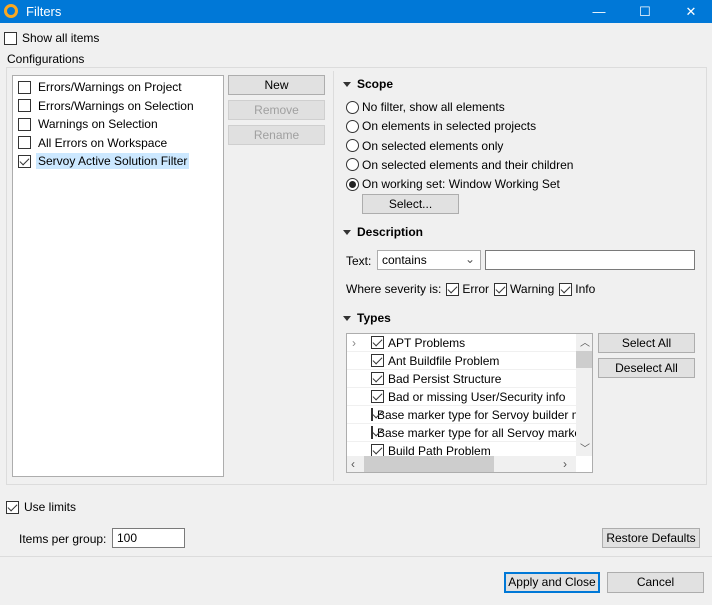 Image resolution: width=712 pixels, height=605 pixels. Describe the element at coordinates (584, 395) in the screenshot. I see `vertical-scrollbar: ︿ ﹀` at that location.